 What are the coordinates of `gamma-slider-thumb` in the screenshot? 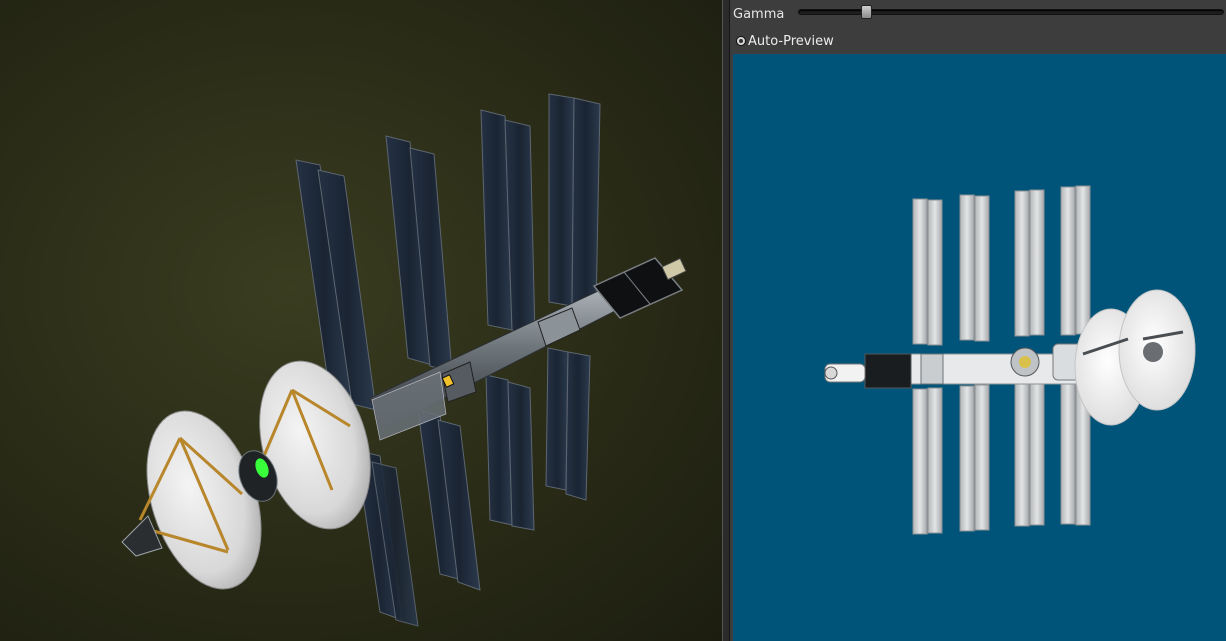 It's located at (866, 12).